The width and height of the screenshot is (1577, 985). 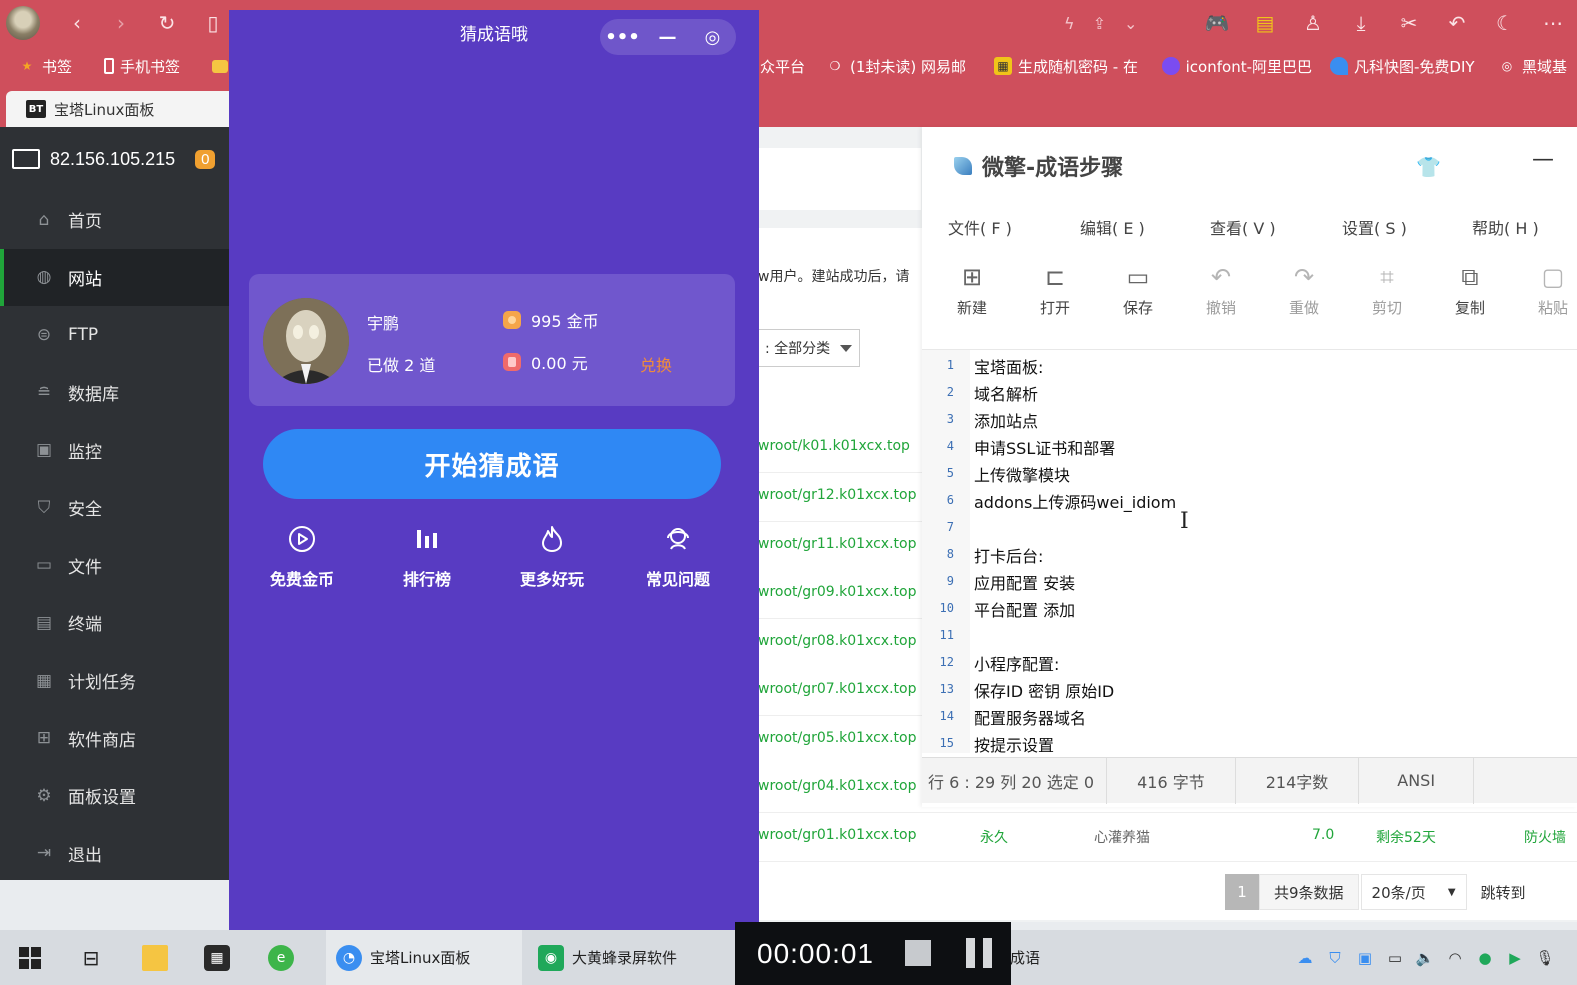 What do you see at coordinates (1138, 298) in the screenshot?
I see `save-button: ▭ 保存` at bounding box center [1138, 298].